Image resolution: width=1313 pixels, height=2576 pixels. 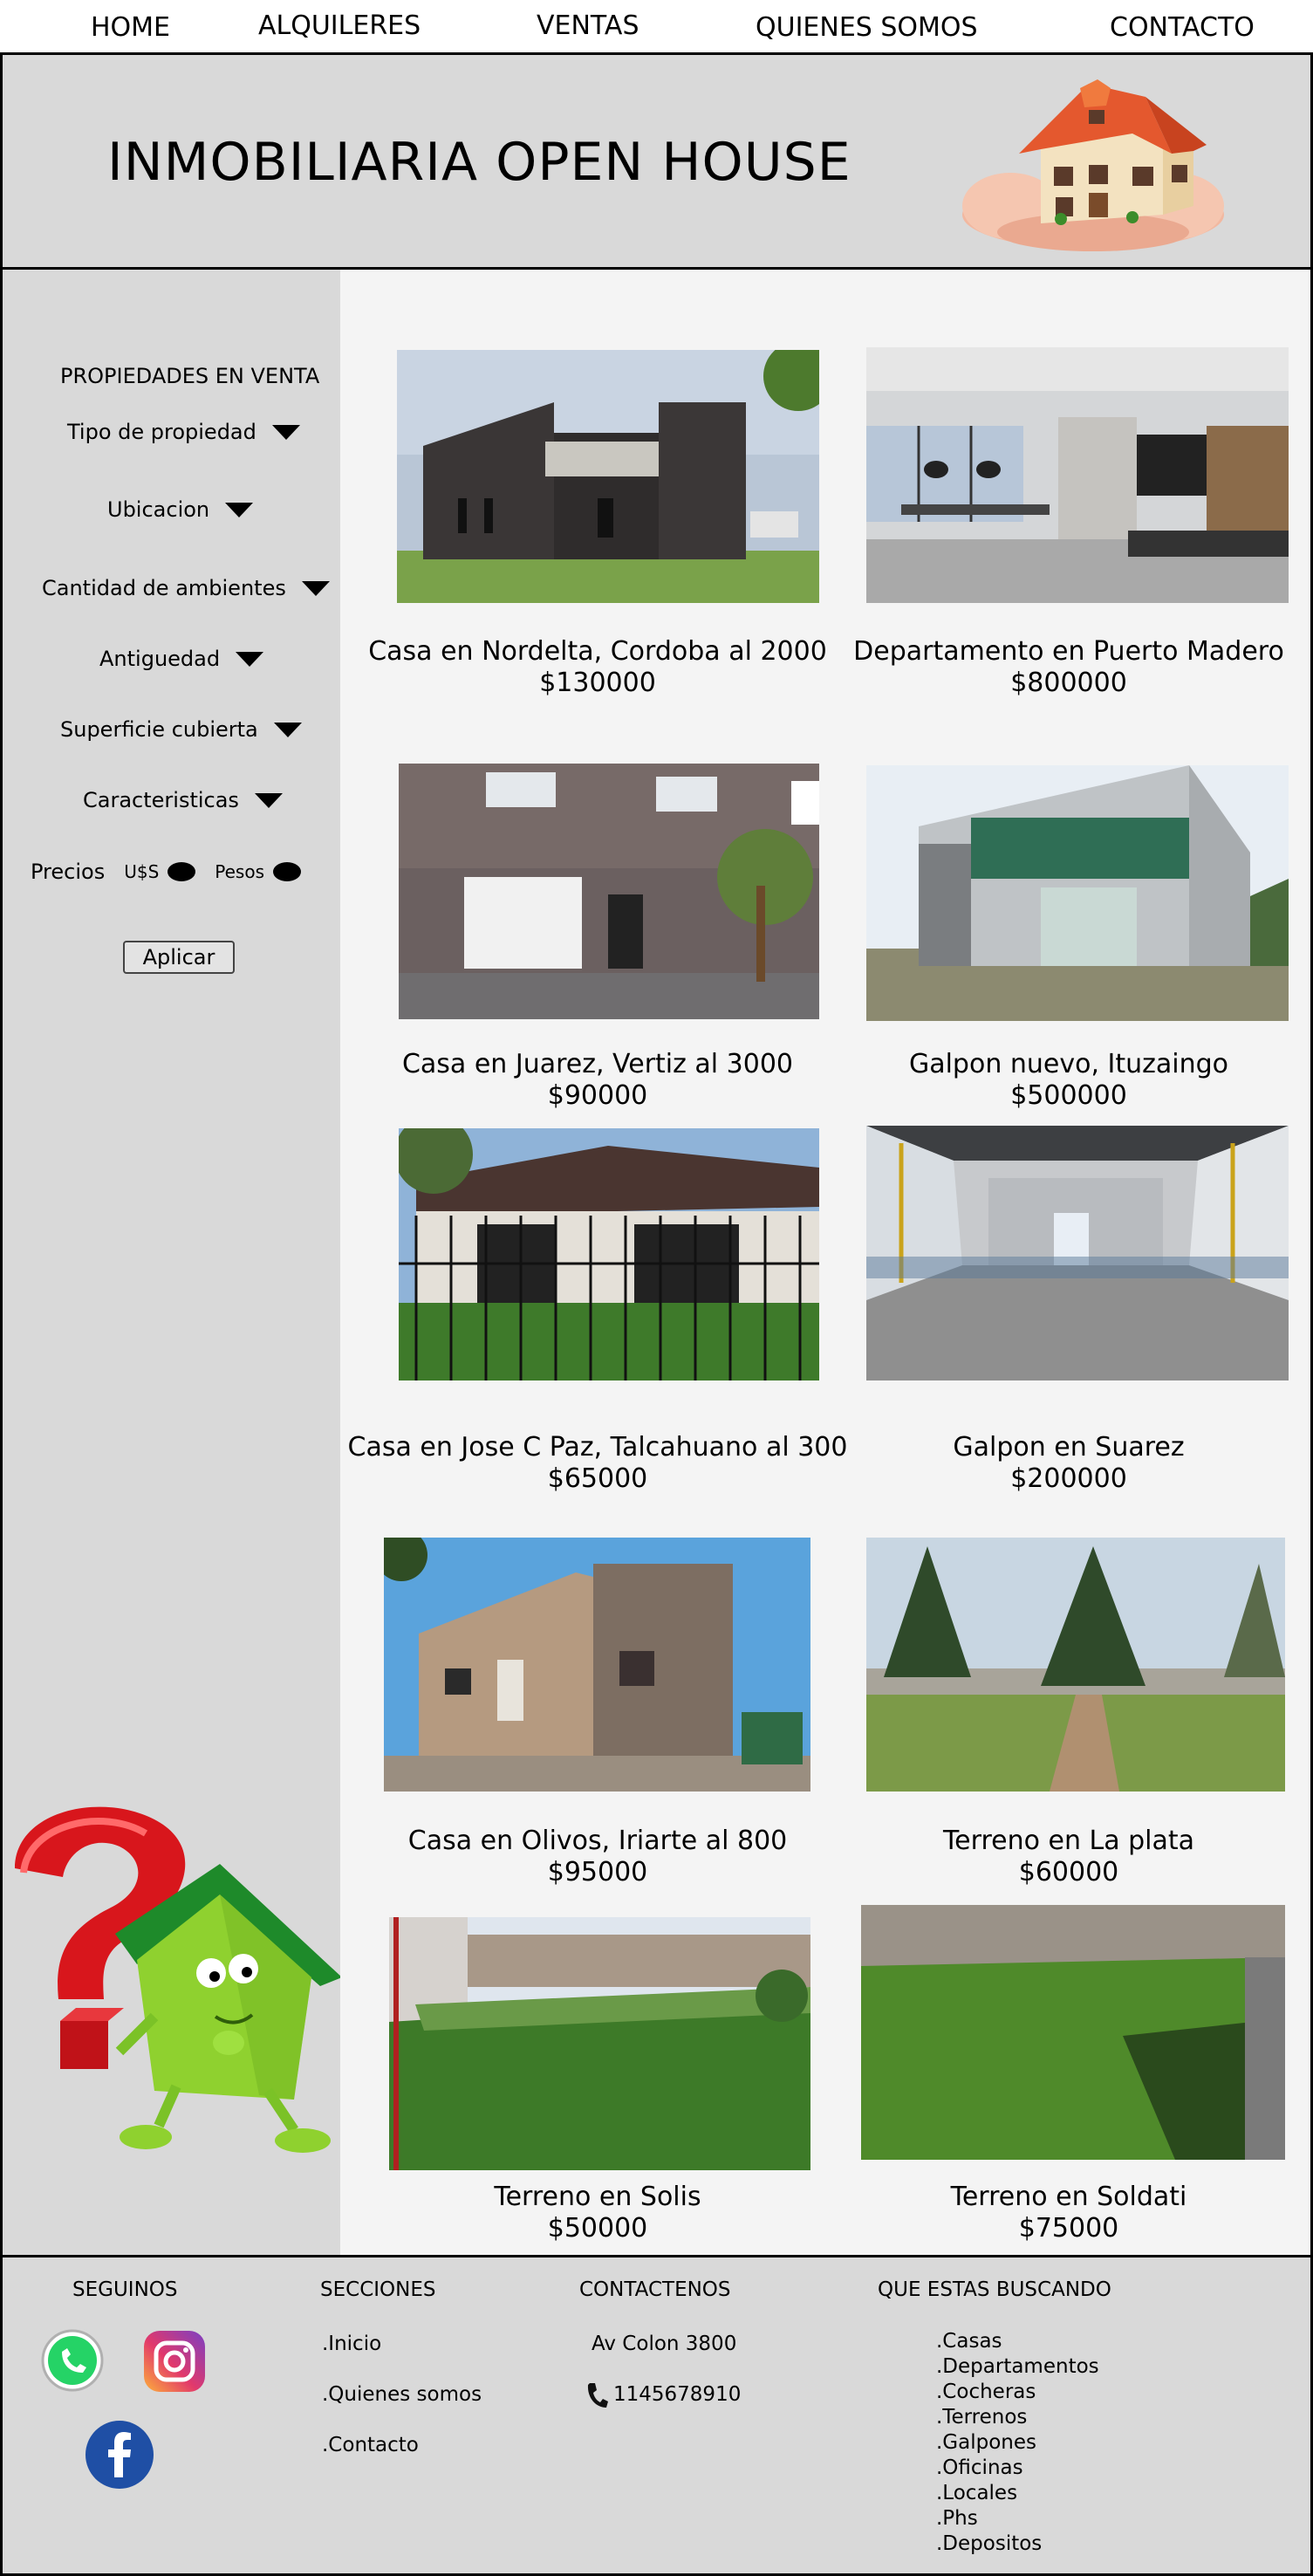 I want to click on listing-photo-casa-olivos, so click(x=597, y=1665).